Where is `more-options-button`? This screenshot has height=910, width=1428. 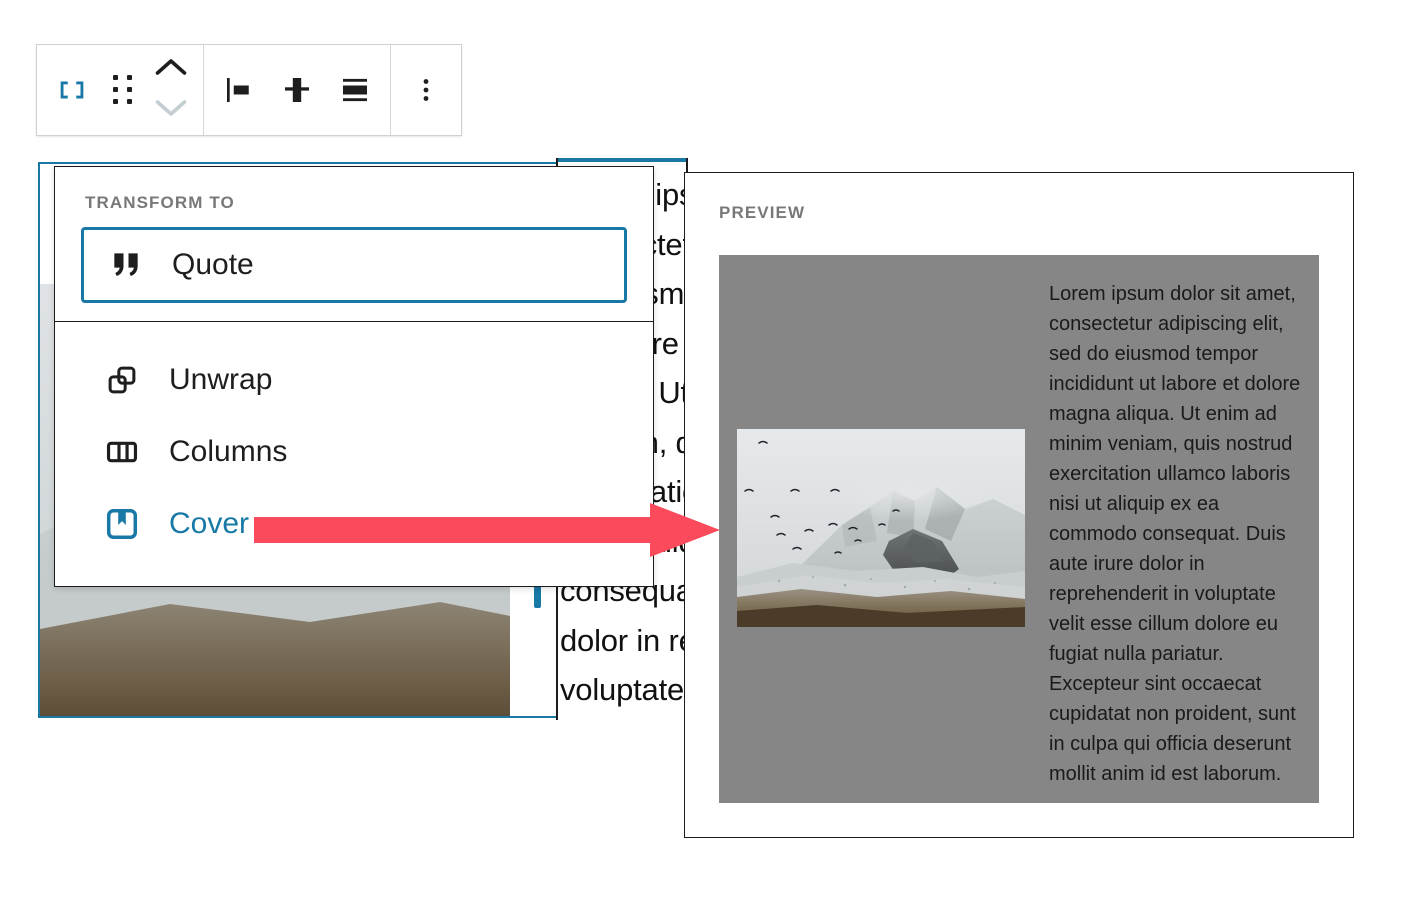 more-options-button is located at coordinates (426, 90).